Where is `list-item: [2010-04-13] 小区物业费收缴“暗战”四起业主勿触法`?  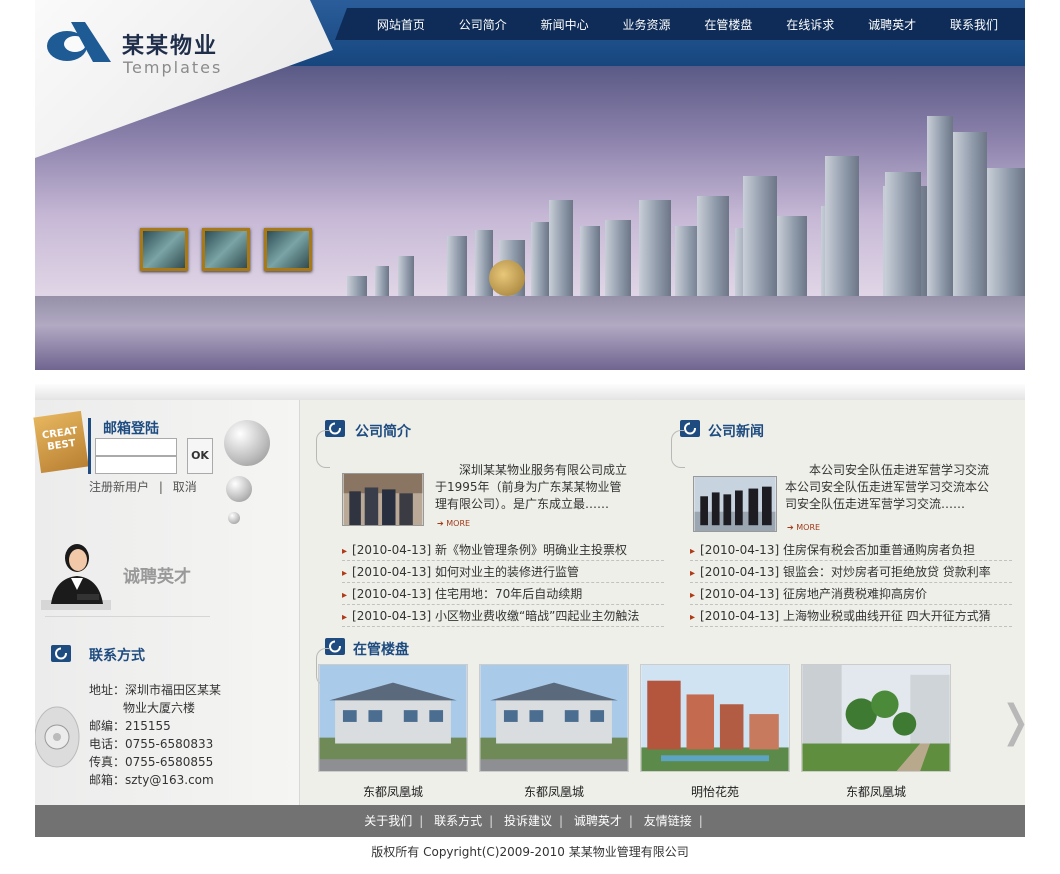 list-item: [2010-04-13] 小区物业费收缴“暗战”四起业主勿触法 is located at coordinates (503, 616).